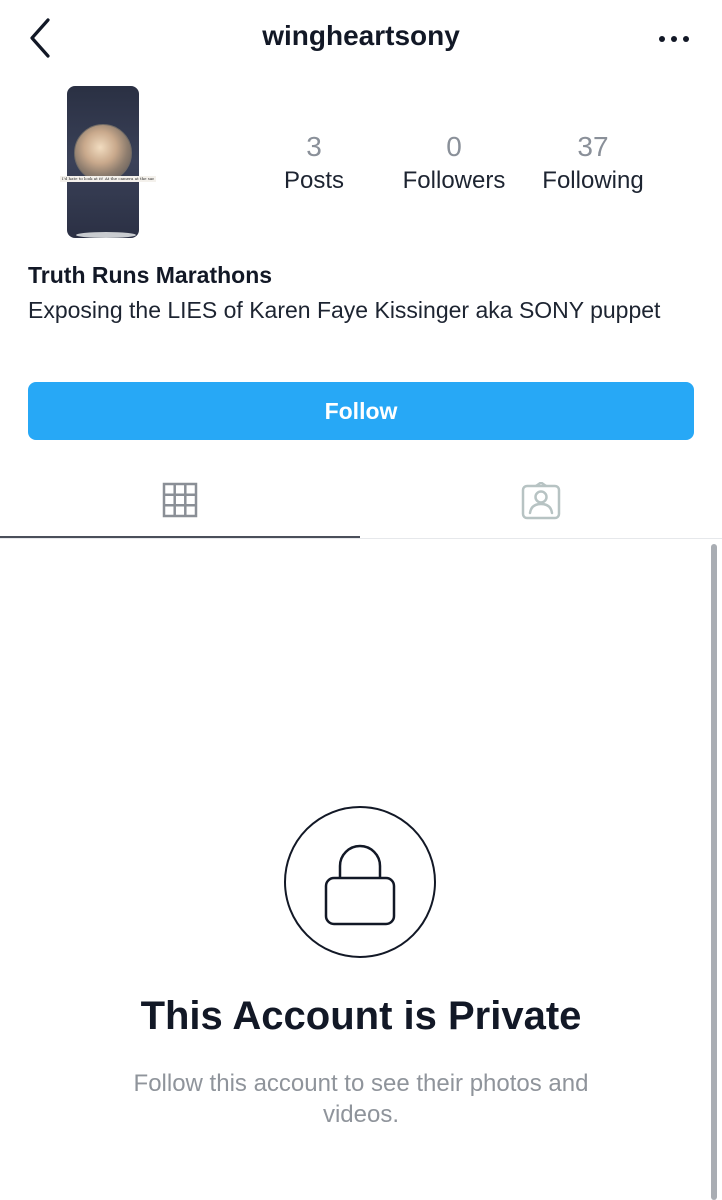  I want to click on stat-posts-value: 3, so click(314, 146).